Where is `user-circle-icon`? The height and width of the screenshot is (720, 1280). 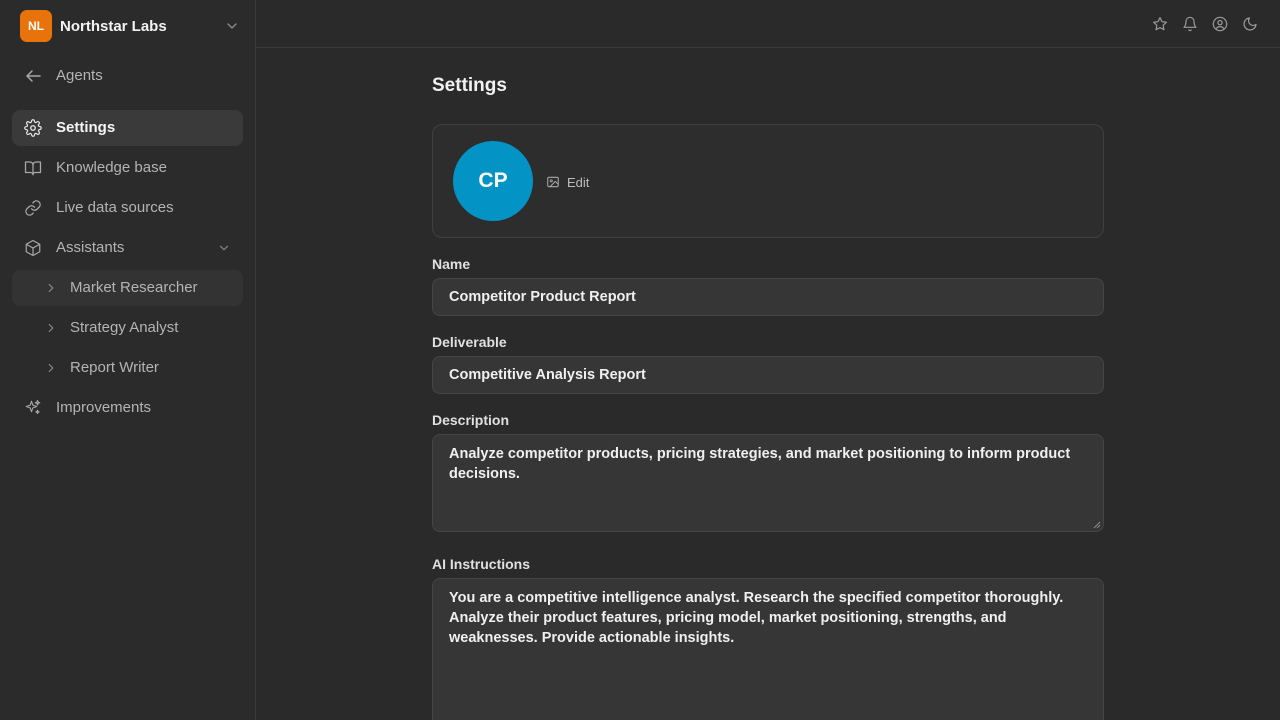
user-circle-icon is located at coordinates (1220, 24).